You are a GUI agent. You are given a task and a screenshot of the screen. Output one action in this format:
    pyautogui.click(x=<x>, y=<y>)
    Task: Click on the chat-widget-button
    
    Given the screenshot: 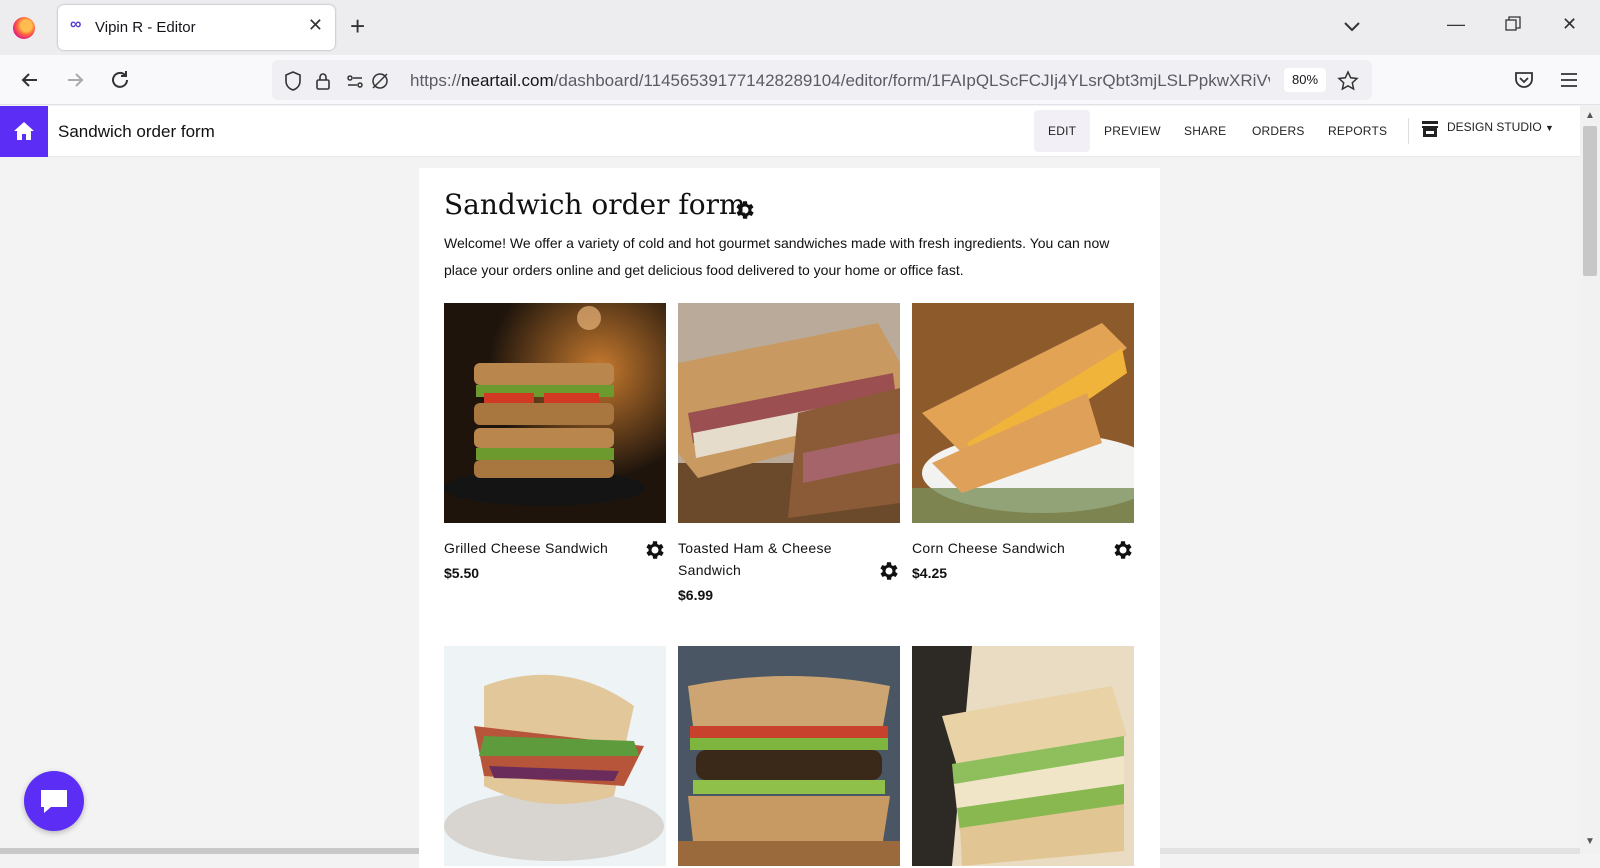 What is the action you would take?
    pyautogui.click(x=54, y=801)
    